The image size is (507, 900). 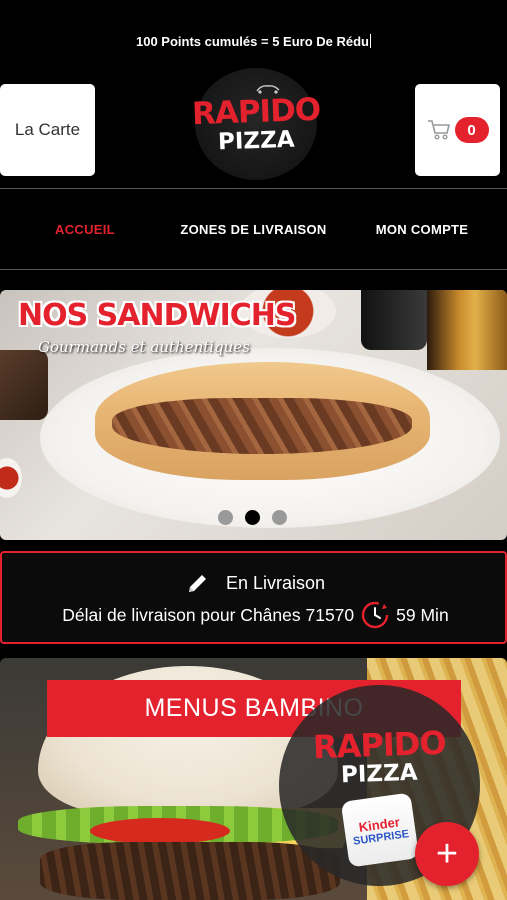 I want to click on sandwich-meat-image, so click(x=262, y=426).